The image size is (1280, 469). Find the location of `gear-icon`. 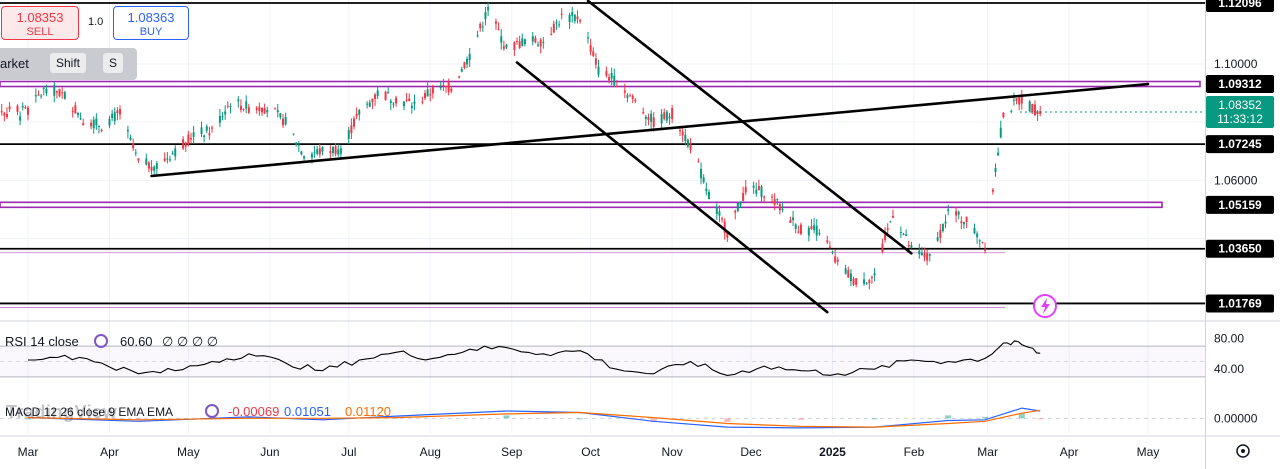

gear-icon is located at coordinates (1243, 451).